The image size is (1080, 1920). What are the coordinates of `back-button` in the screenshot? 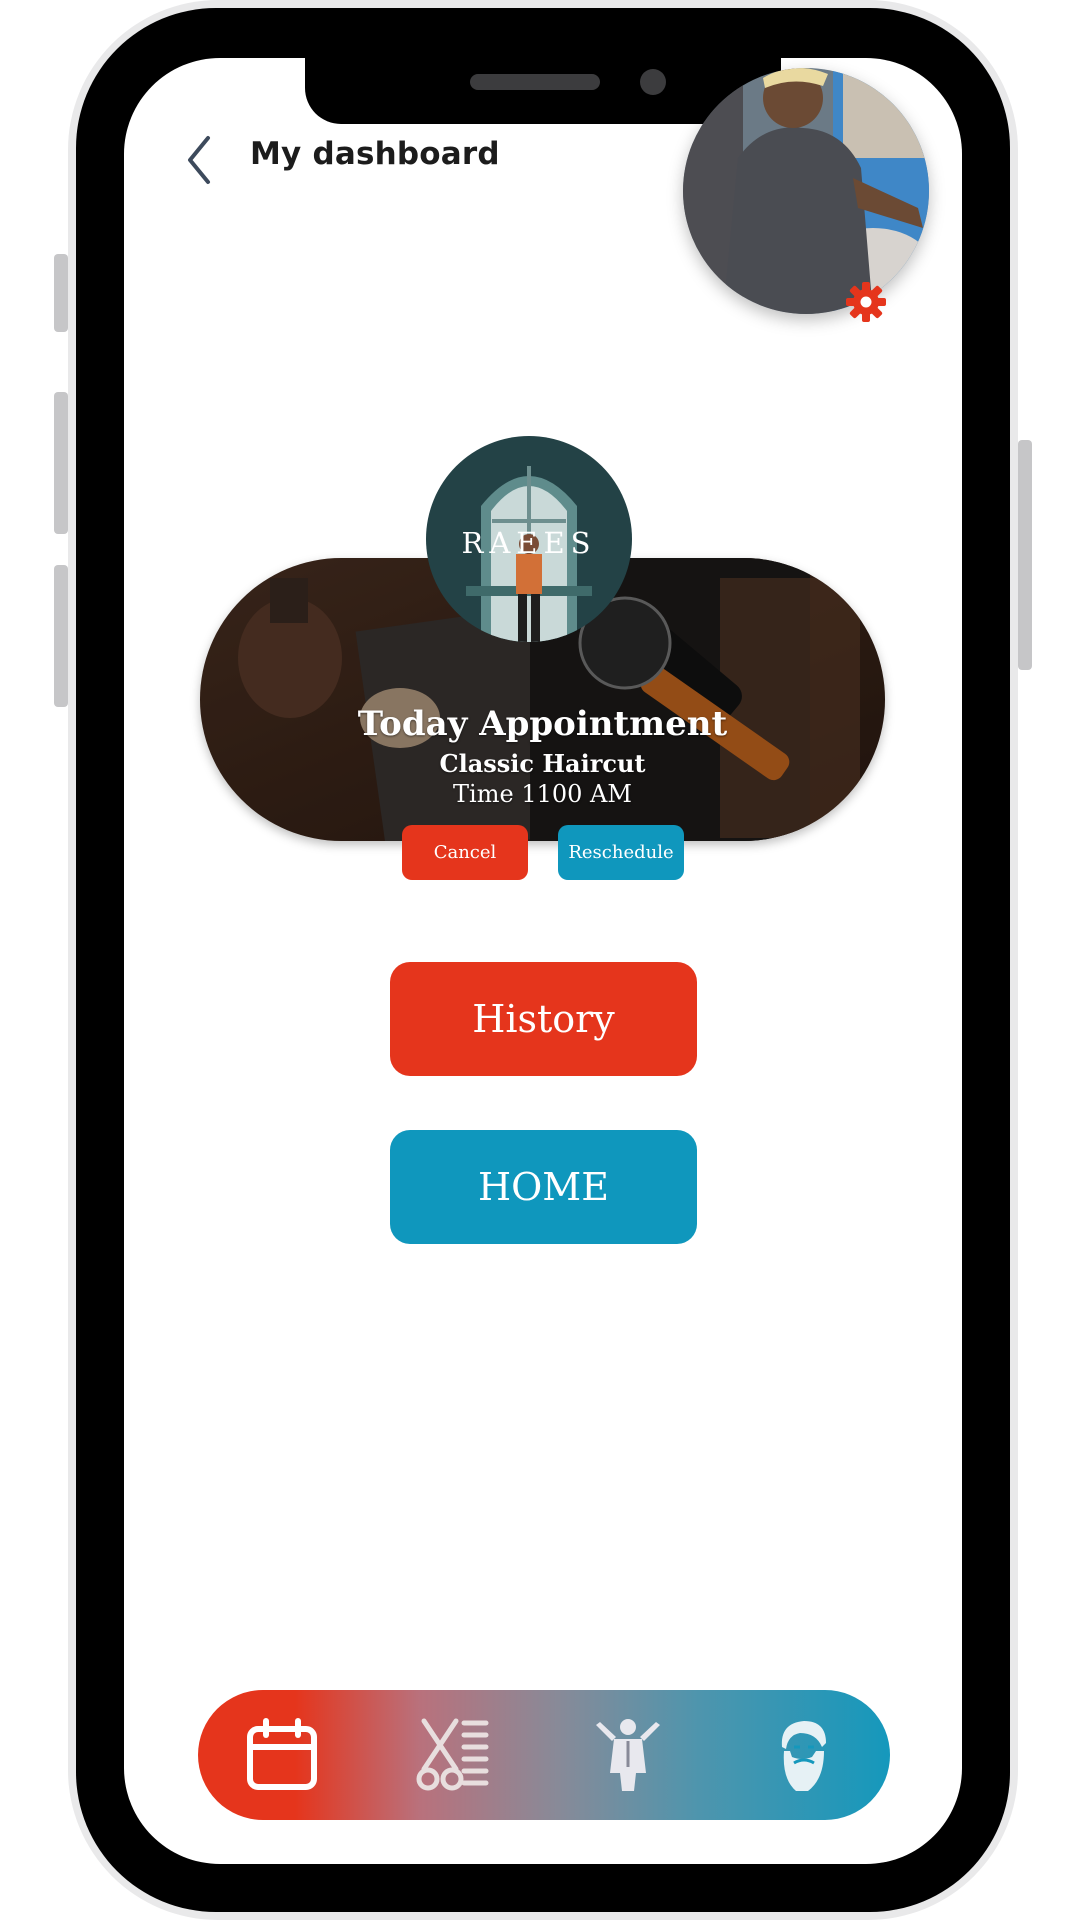 It's located at (200, 160).